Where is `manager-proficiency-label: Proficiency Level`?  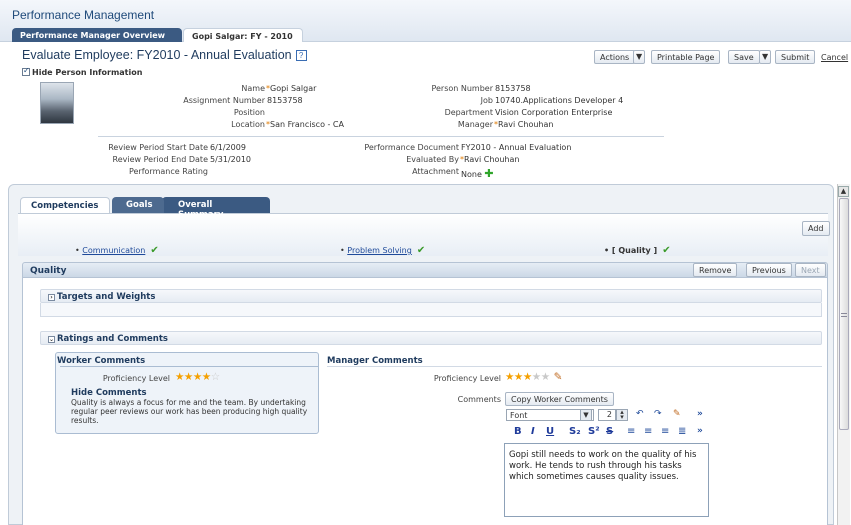 manager-proficiency-label: Proficiency Level is located at coordinates (467, 378).